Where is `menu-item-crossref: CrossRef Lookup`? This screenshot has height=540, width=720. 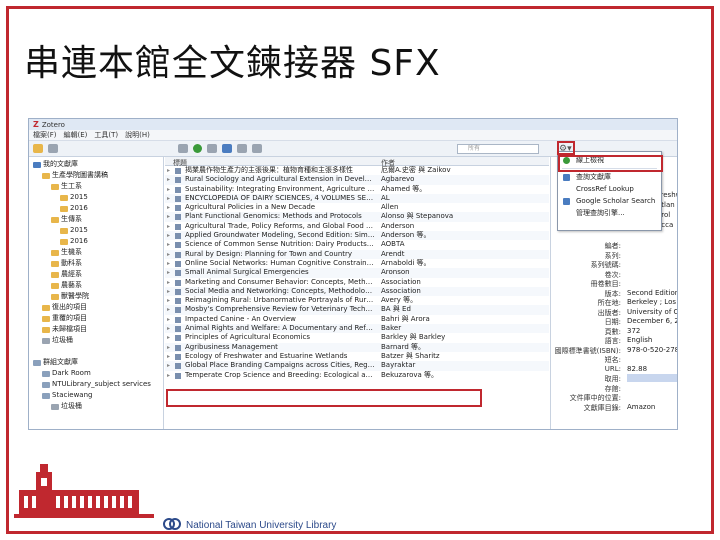 menu-item-crossref: CrossRef Lookup is located at coordinates (609, 189).